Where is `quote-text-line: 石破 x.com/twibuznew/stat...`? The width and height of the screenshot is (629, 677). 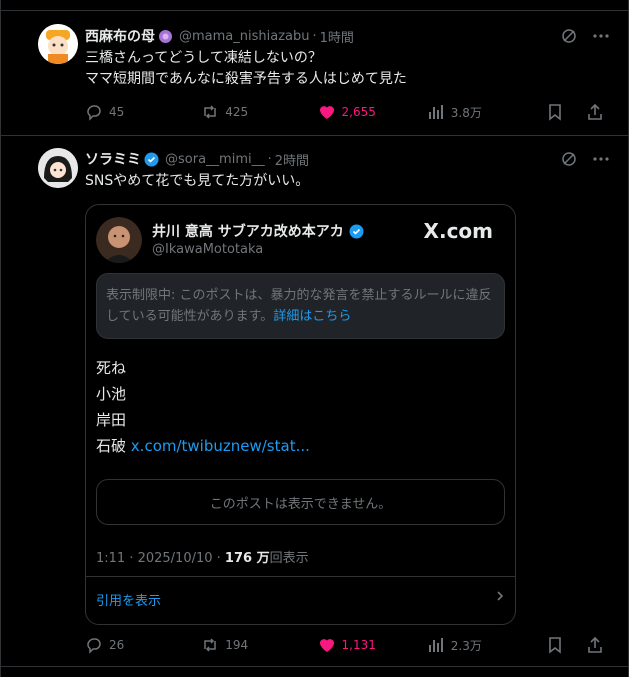
quote-text-line: 石破 x.com/twibuznew/stat... is located at coordinates (203, 446).